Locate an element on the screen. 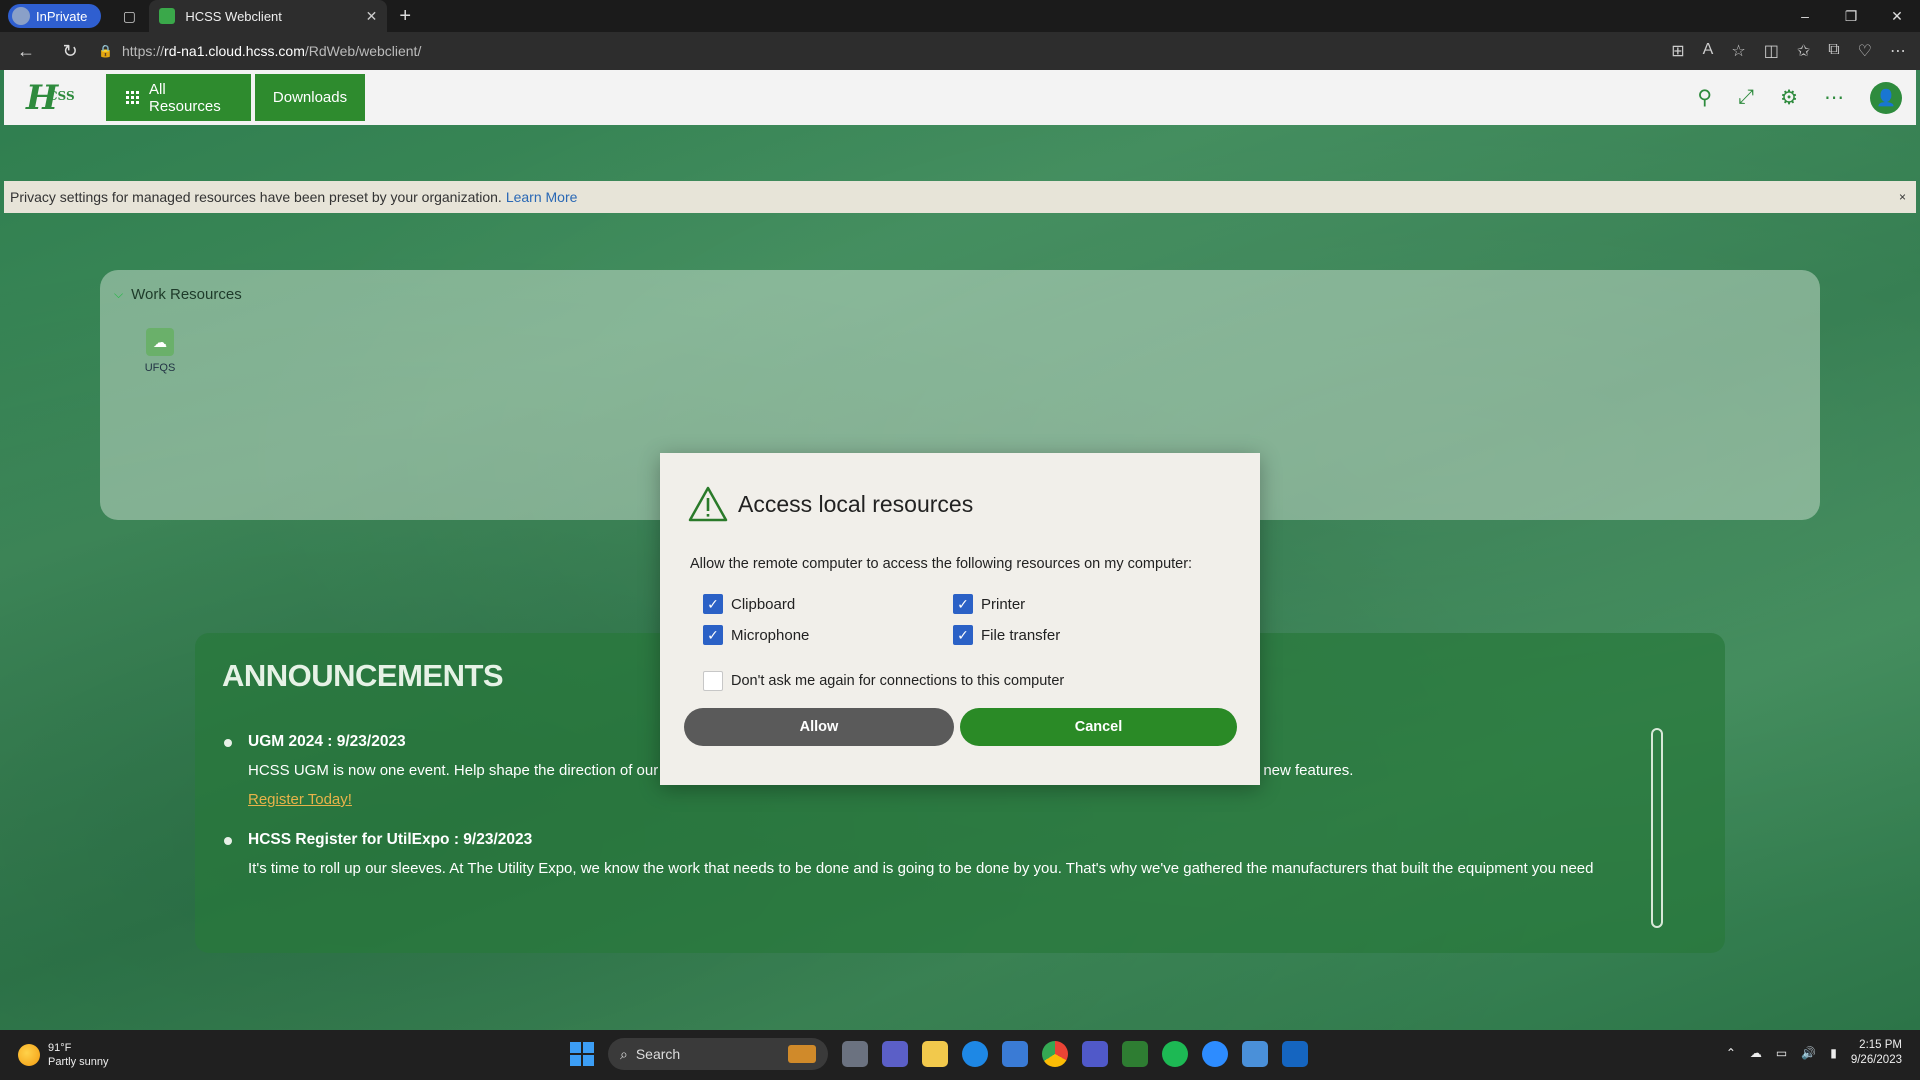  file-transfer-checkbox: ✓ File transfer is located at coordinates (1006, 635).